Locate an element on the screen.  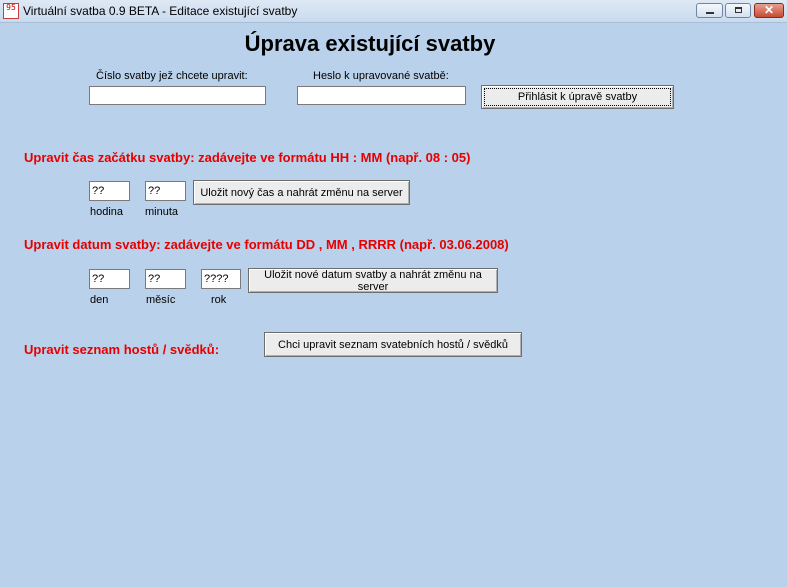
minimize-button is located at coordinates (709, 10).